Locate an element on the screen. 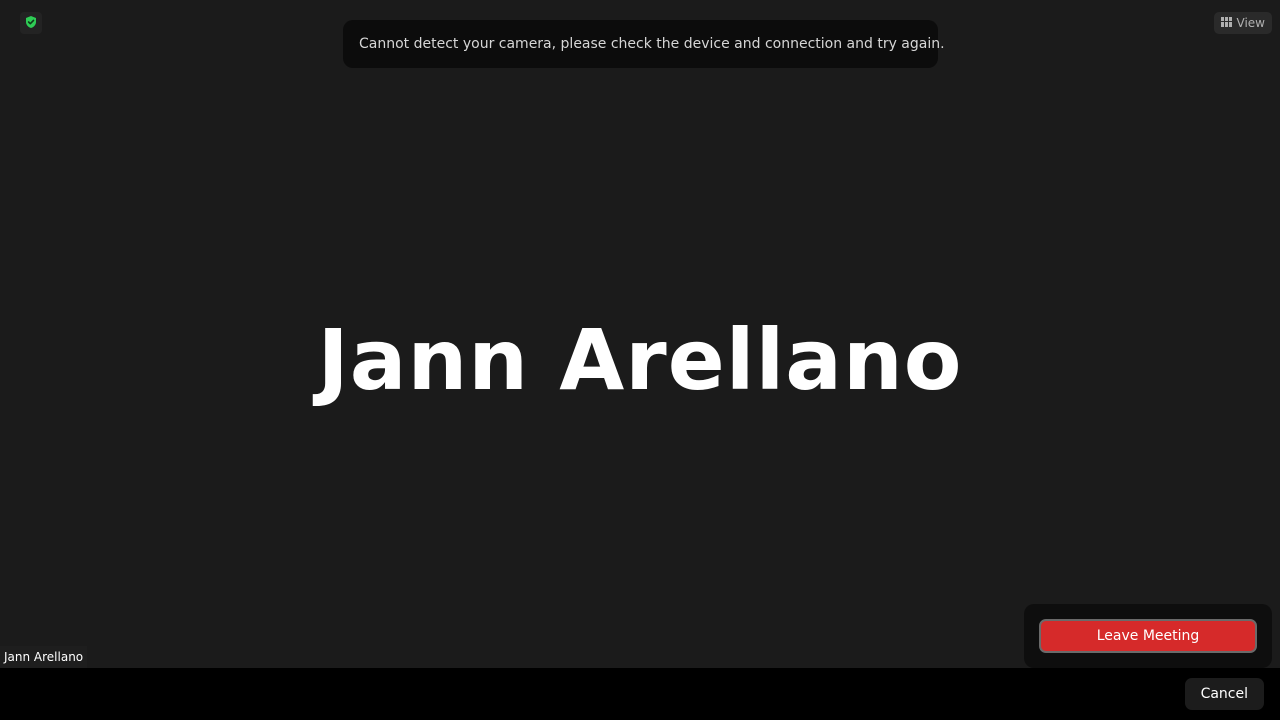 The height and width of the screenshot is (720, 1280). security-shield-button is located at coordinates (31, 23).